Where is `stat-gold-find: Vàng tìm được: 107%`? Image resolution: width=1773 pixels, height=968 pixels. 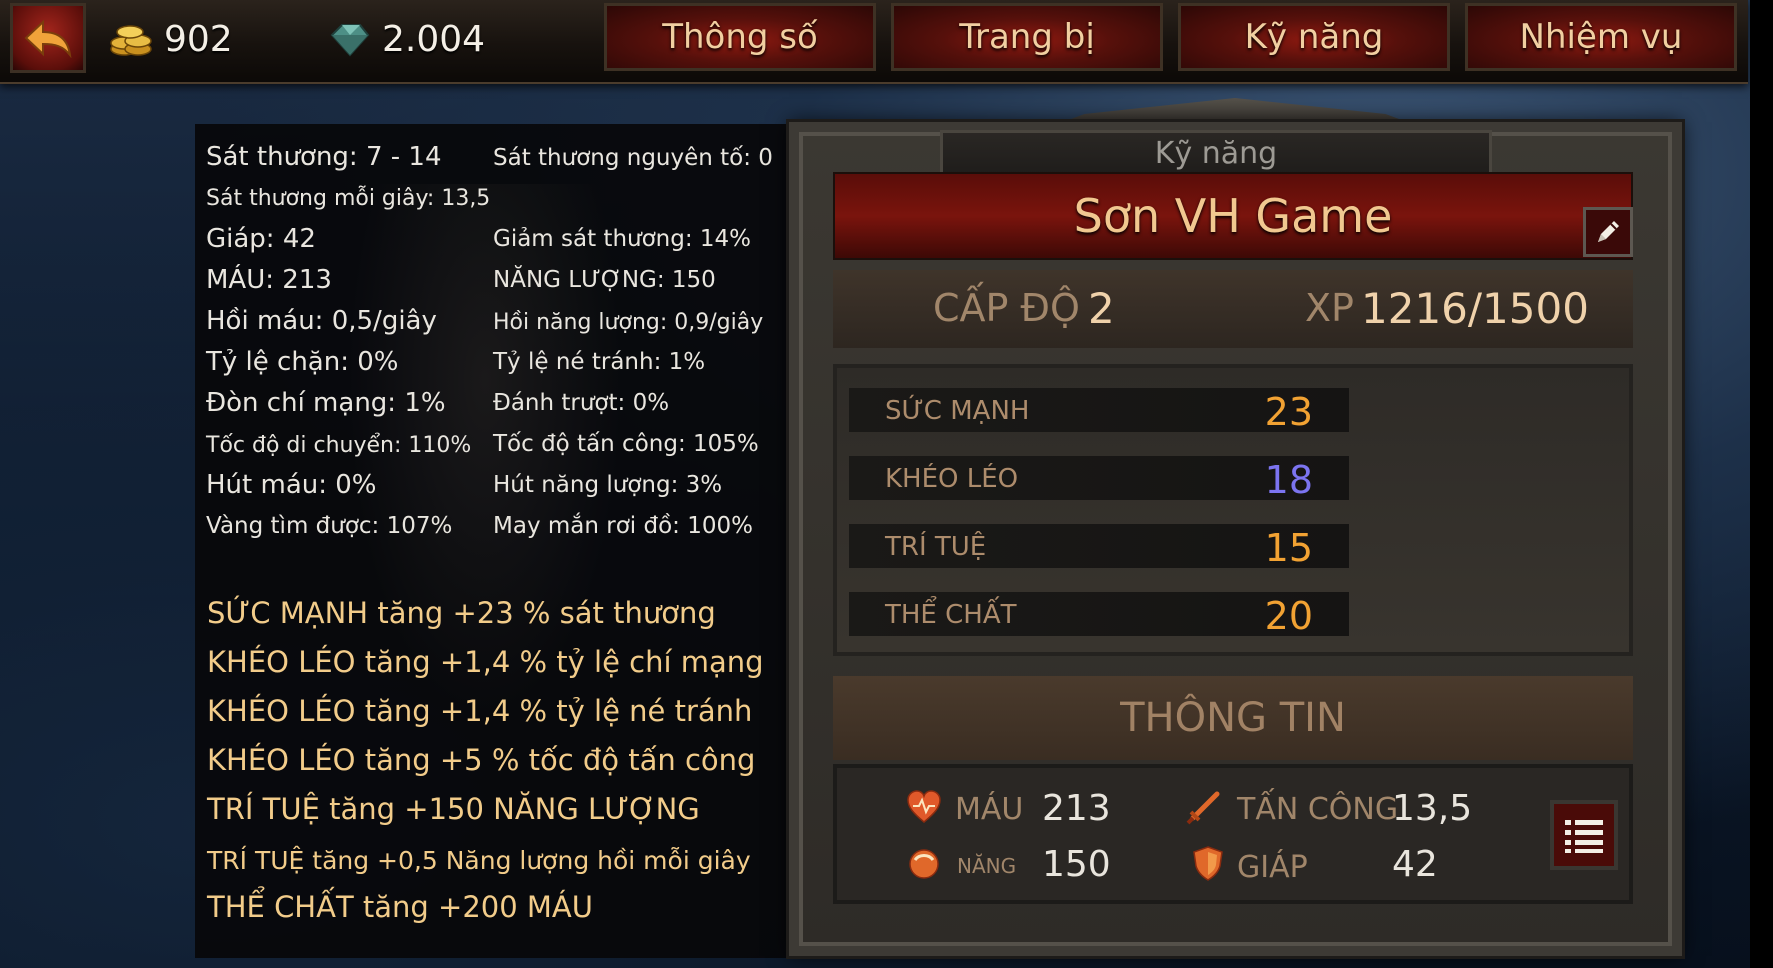 stat-gold-find: Vàng tìm được: 107% is located at coordinates (329, 526).